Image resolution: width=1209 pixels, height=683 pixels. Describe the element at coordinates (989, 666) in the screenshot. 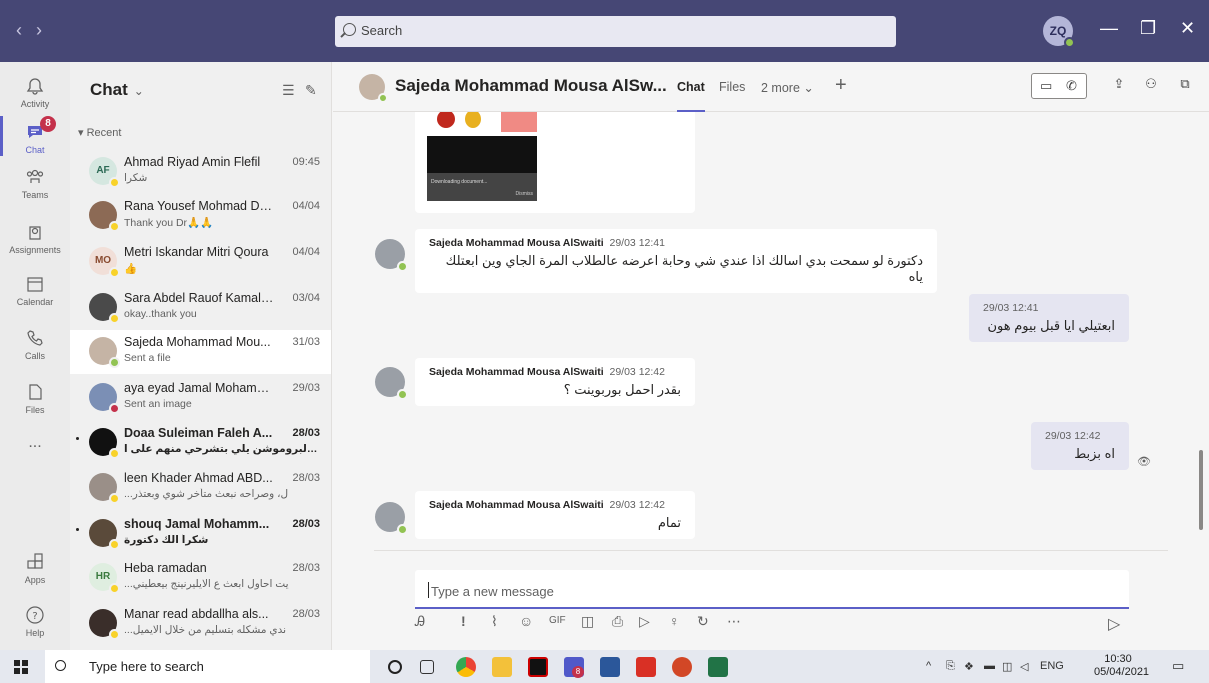

I see `battery-icon: ▬` at that location.